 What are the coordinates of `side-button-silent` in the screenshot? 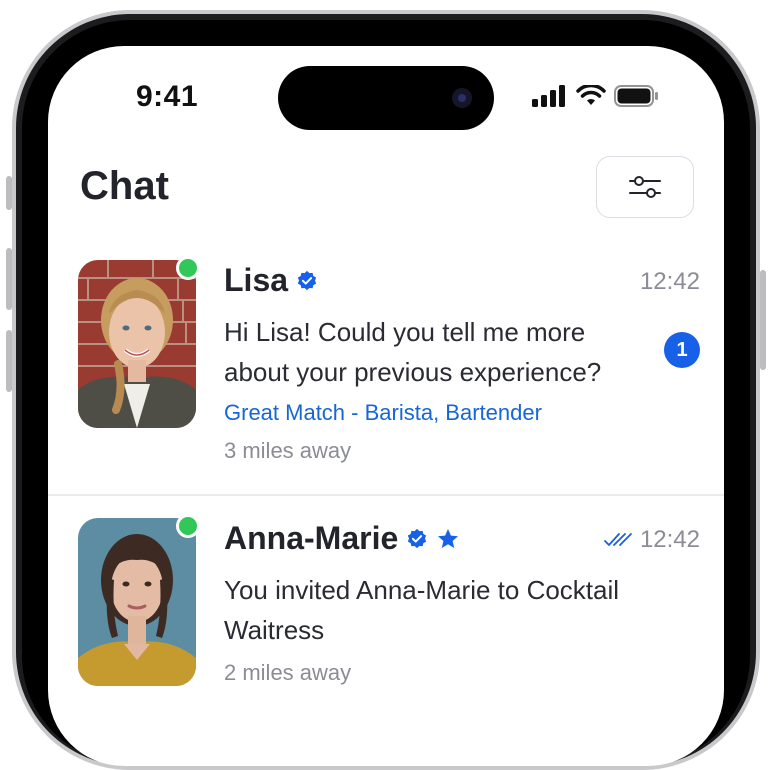 It's located at (9, 193).